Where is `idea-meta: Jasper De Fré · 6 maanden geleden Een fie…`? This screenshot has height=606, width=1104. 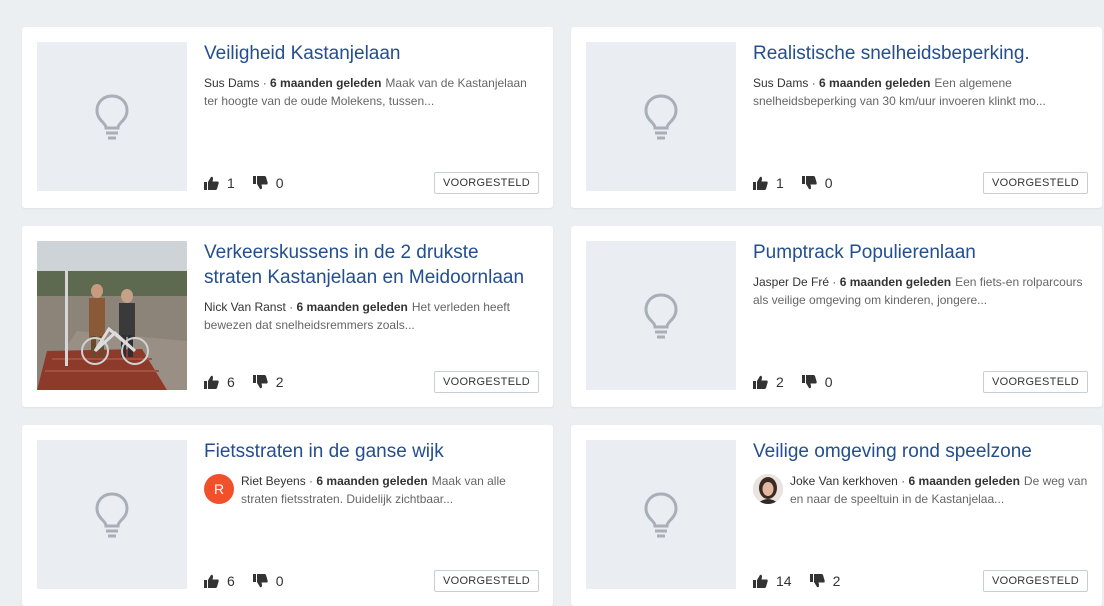 idea-meta: Jasper De Fré · 6 maanden geleden Een fie… is located at coordinates (918, 291).